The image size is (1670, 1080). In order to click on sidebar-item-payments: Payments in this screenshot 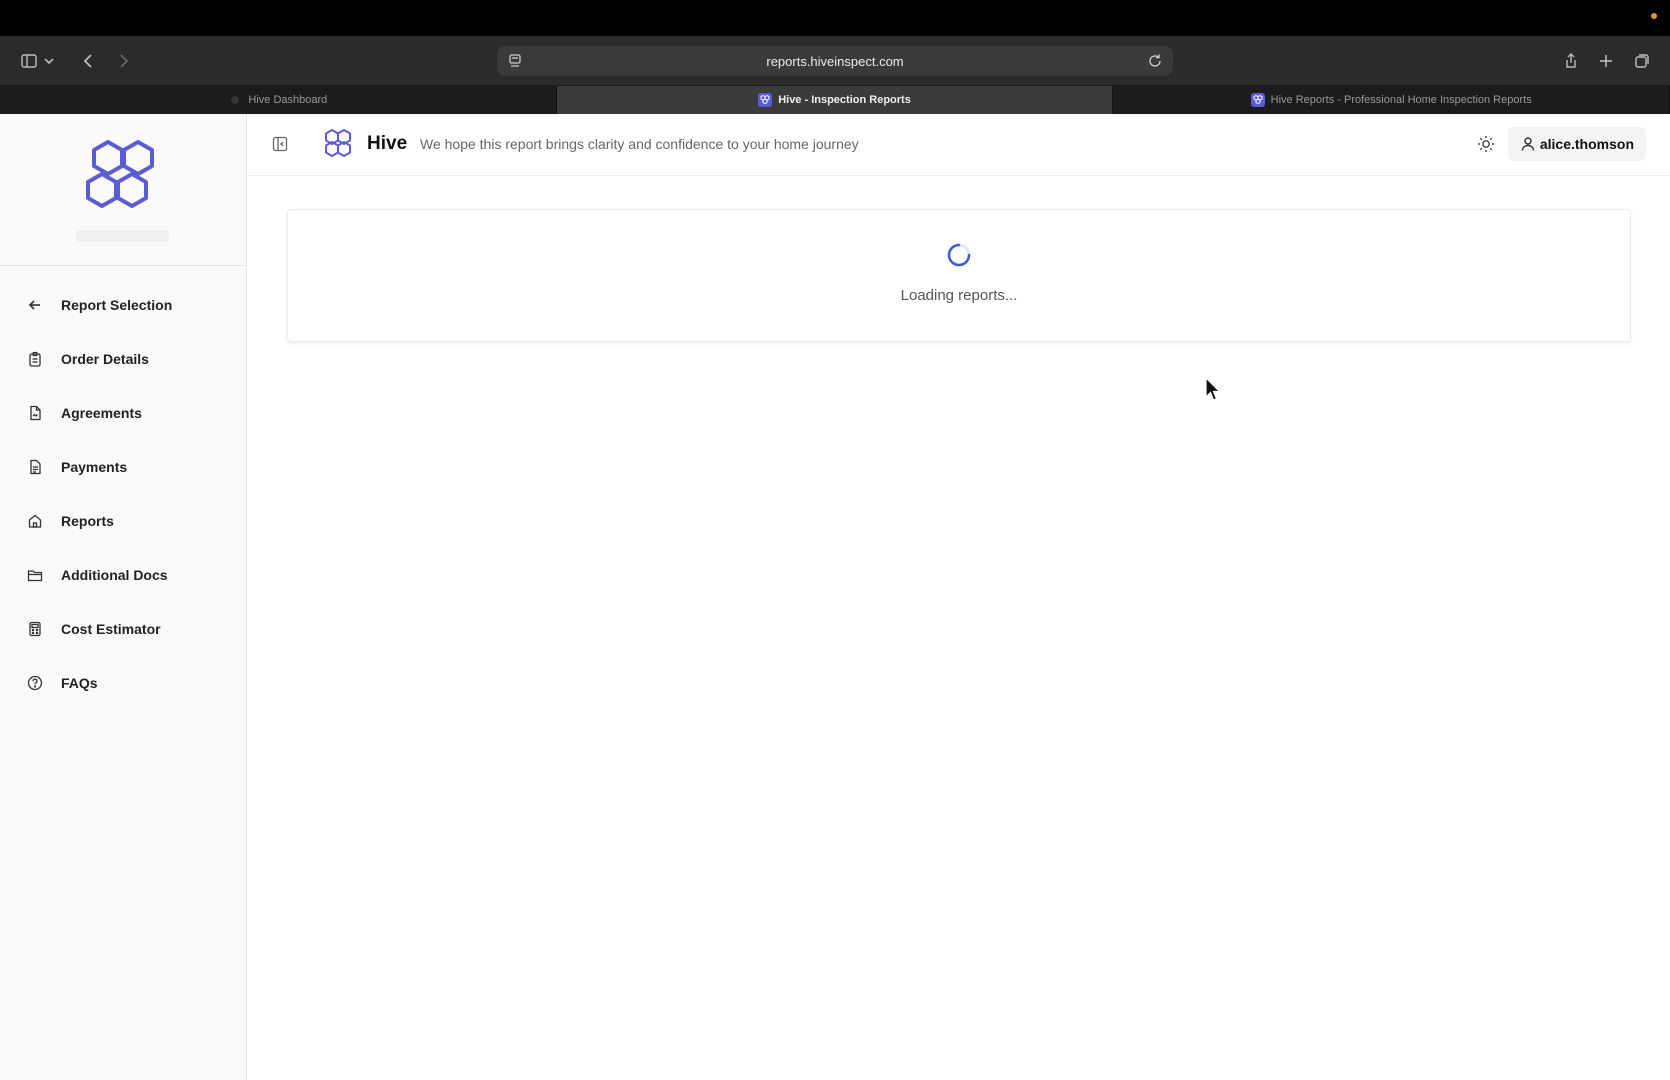, I will do `click(123, 467)`.